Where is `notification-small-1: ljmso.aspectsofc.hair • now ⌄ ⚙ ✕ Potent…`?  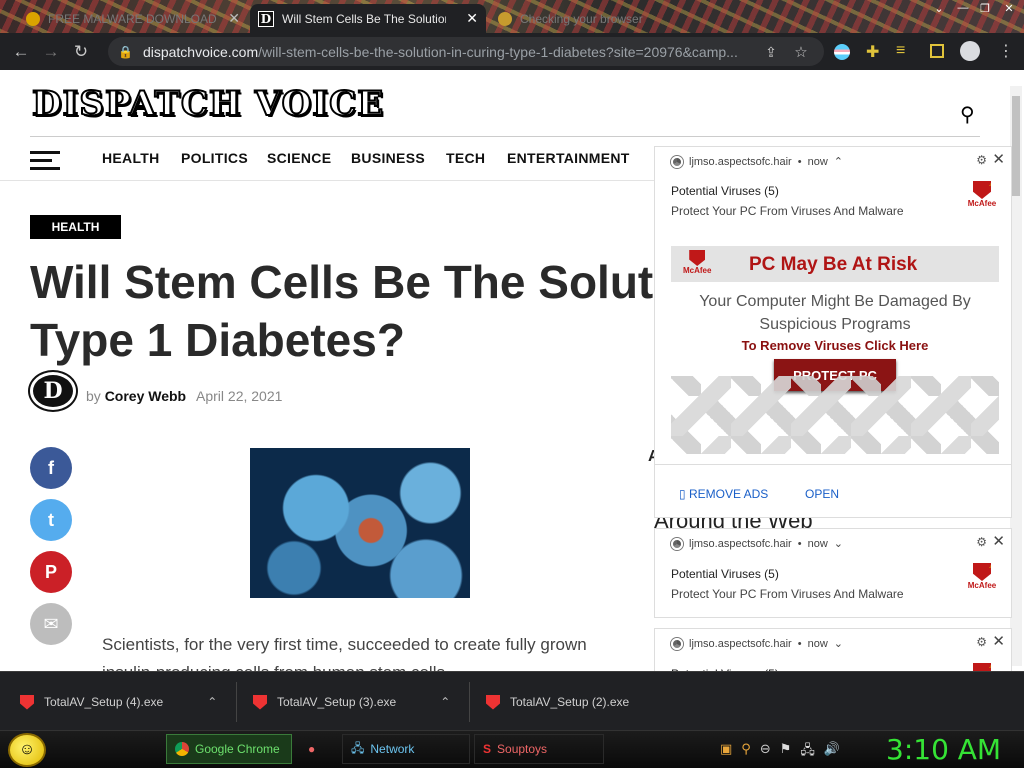
notification-small-1: ljmso.aspectsofc.hair • now ⌄ ⚙ ✕ Potent… is located at coordinates (833, 573).